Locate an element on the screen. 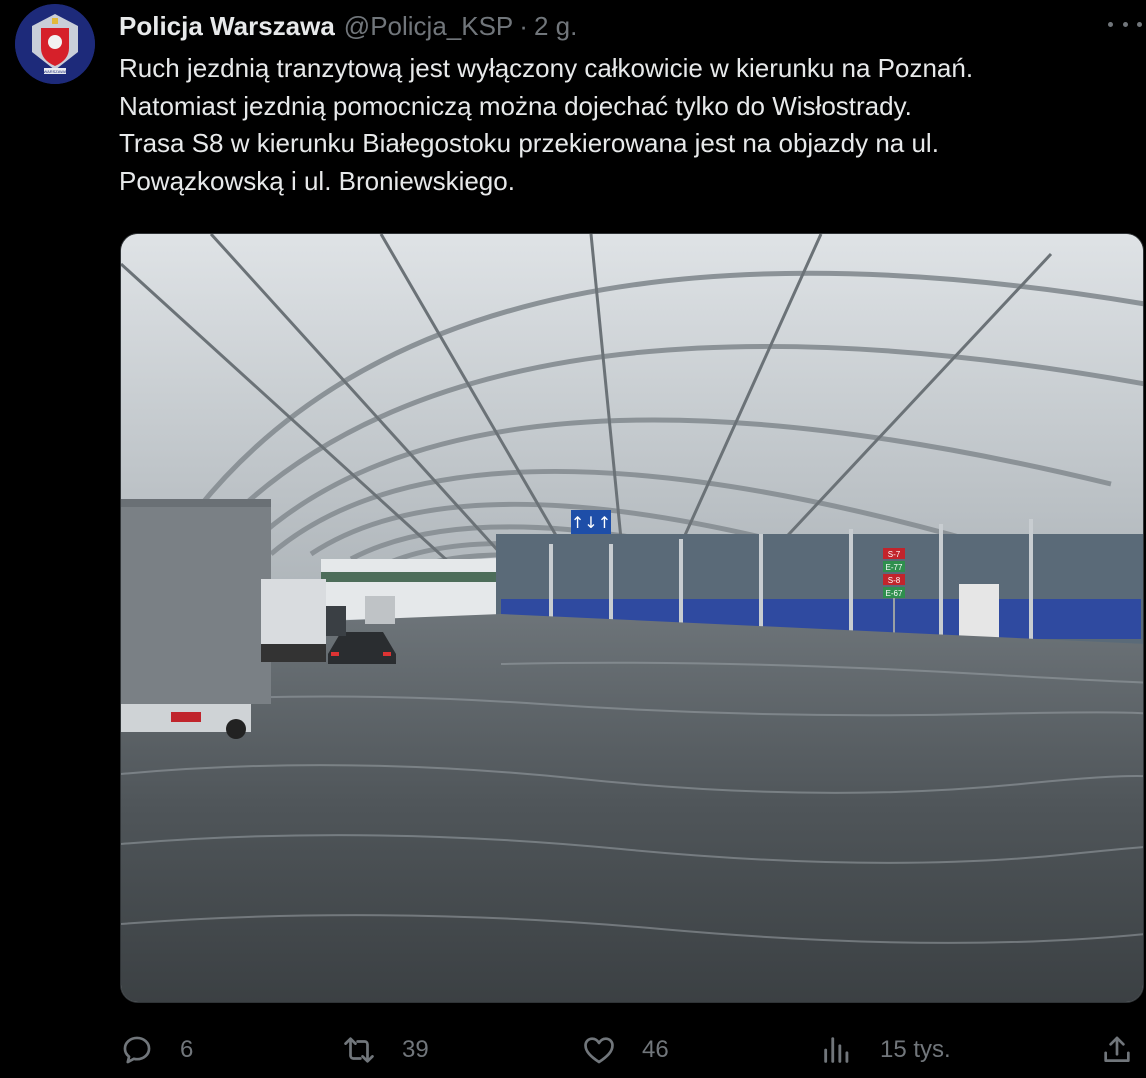  author-name: Policja Warszawa is located at coordinates (227, 26).